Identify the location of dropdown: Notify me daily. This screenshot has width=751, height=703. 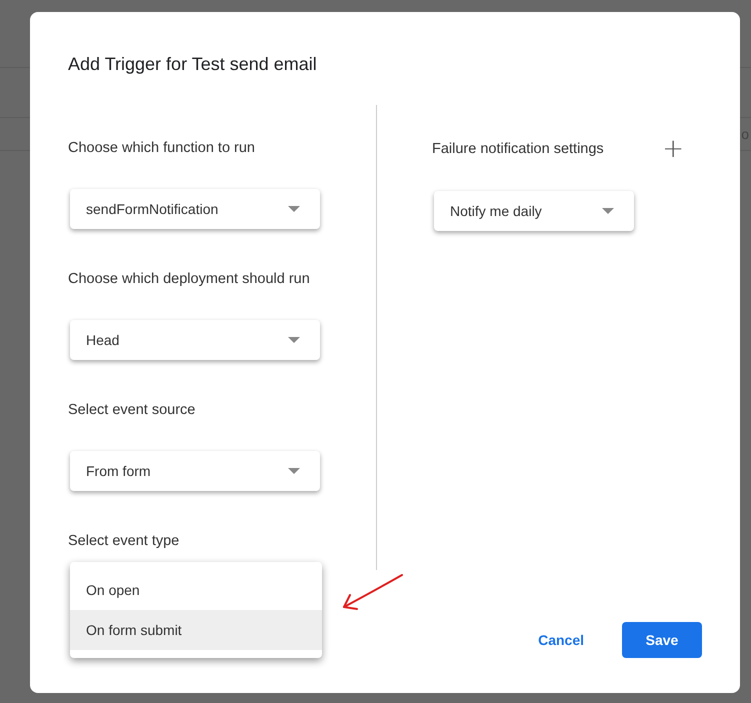
(534, 211).